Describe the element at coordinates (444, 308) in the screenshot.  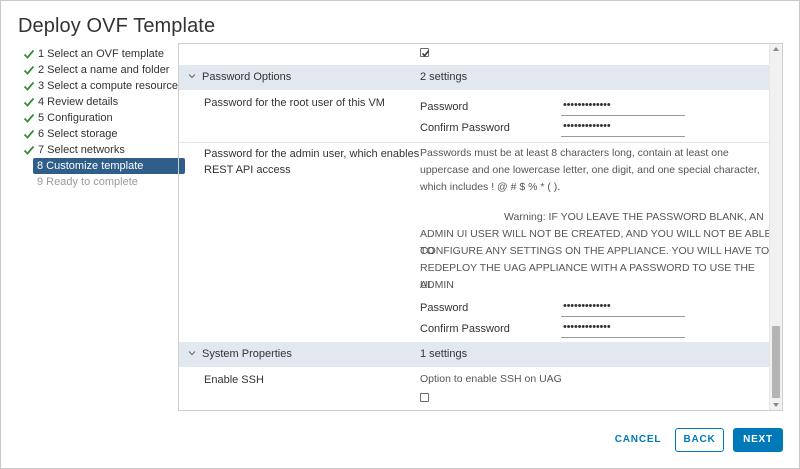
I see `admin-password-field-label: Password` at that location.